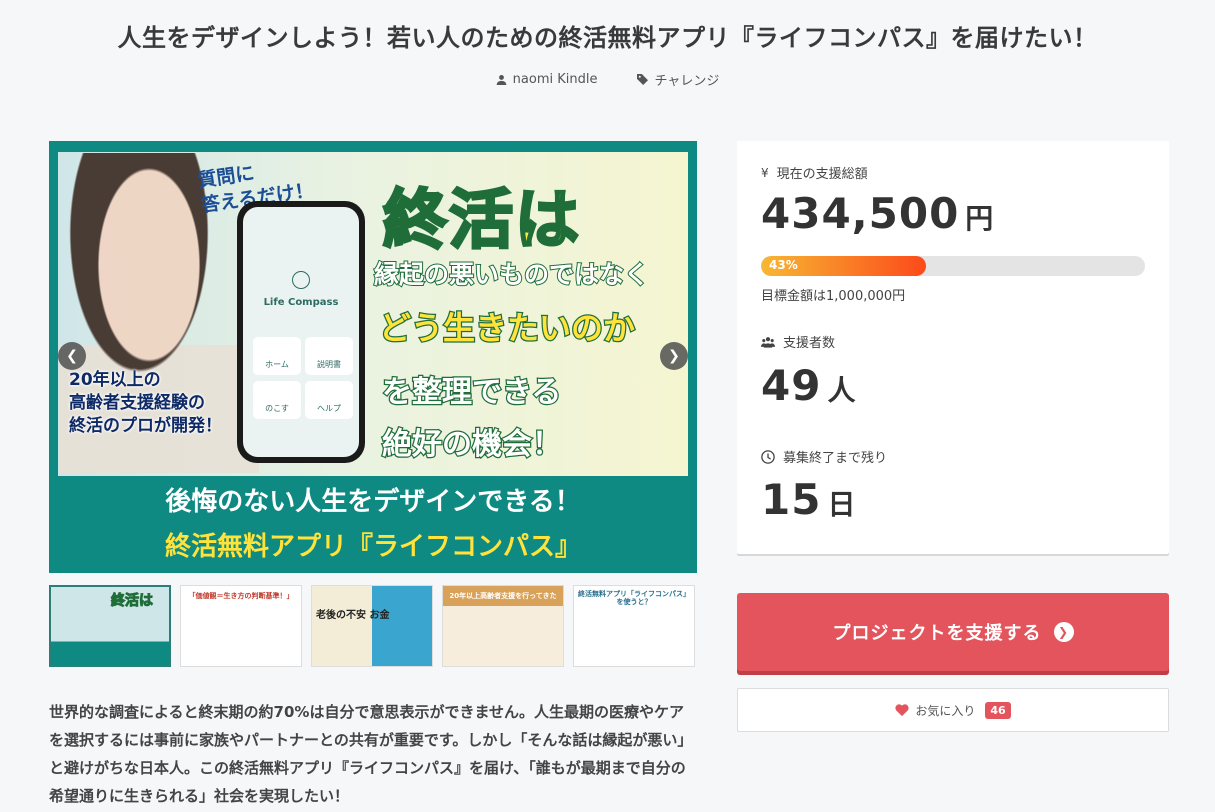  What do you see at coordinates (329, 400) in the screenshot?
I see `app-button: ヘルプ` at bounding box center [329, 400].